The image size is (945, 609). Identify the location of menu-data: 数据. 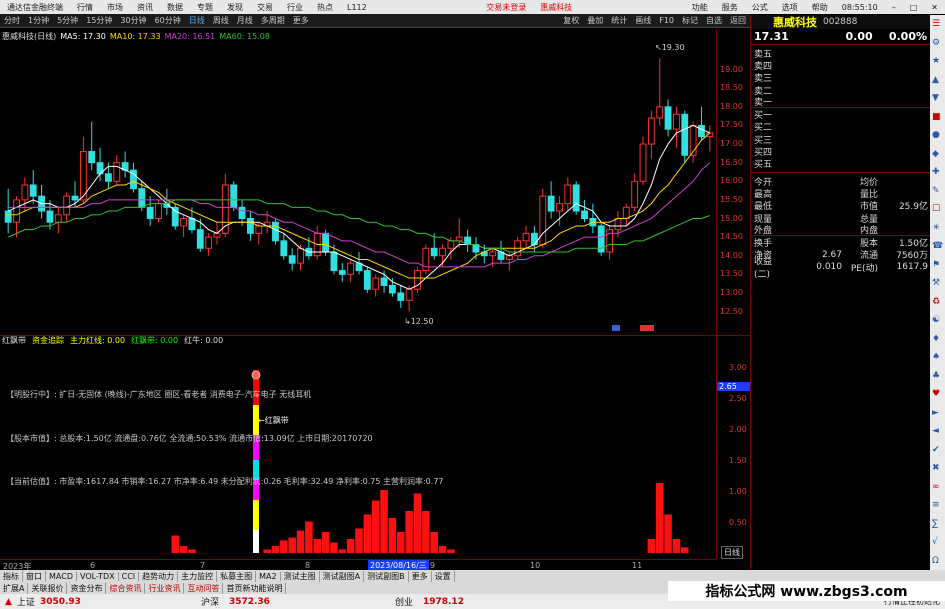
(175, 7).